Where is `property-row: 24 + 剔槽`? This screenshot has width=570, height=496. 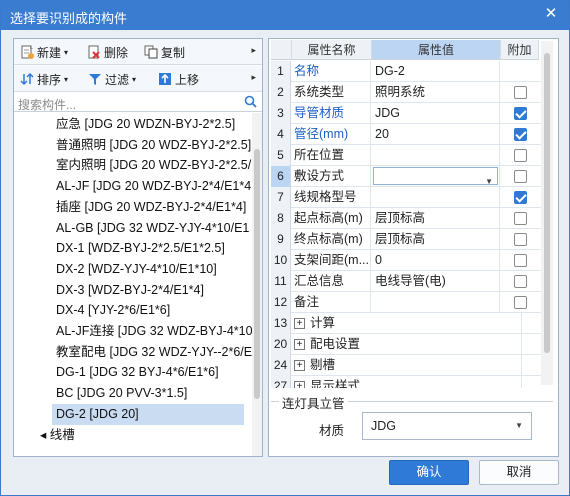
property-row: 24 + 剔槽 is located at coordinates (412, 365).